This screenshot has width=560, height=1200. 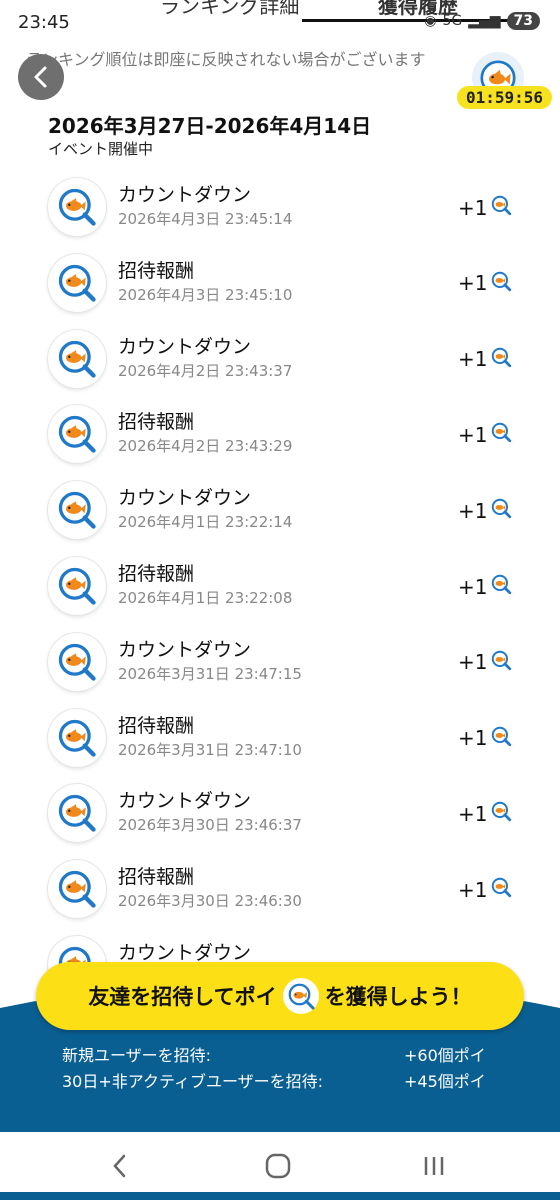 I want to click on history-item: カウントダウン 2026年3月30日 23:46:37 +1, so click(x=280, y=812).